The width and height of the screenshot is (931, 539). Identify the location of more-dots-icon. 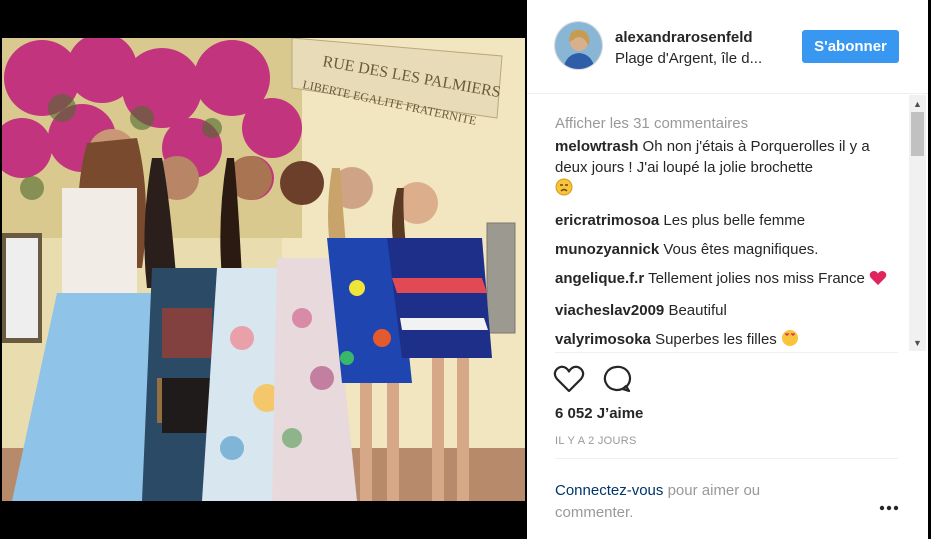
(889, 508).